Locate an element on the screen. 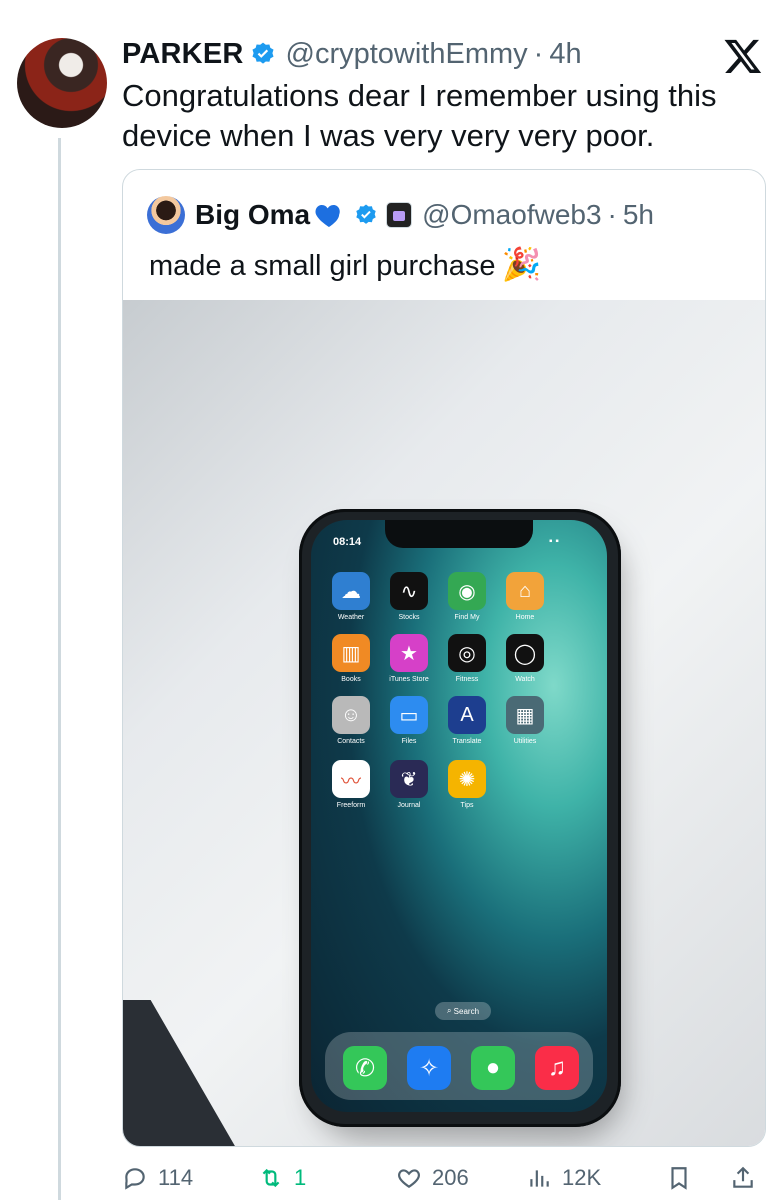 Image resolution: width=782 pixels, height=1200 pixels. views-count: 12K is located at coordinates (582, 1177).